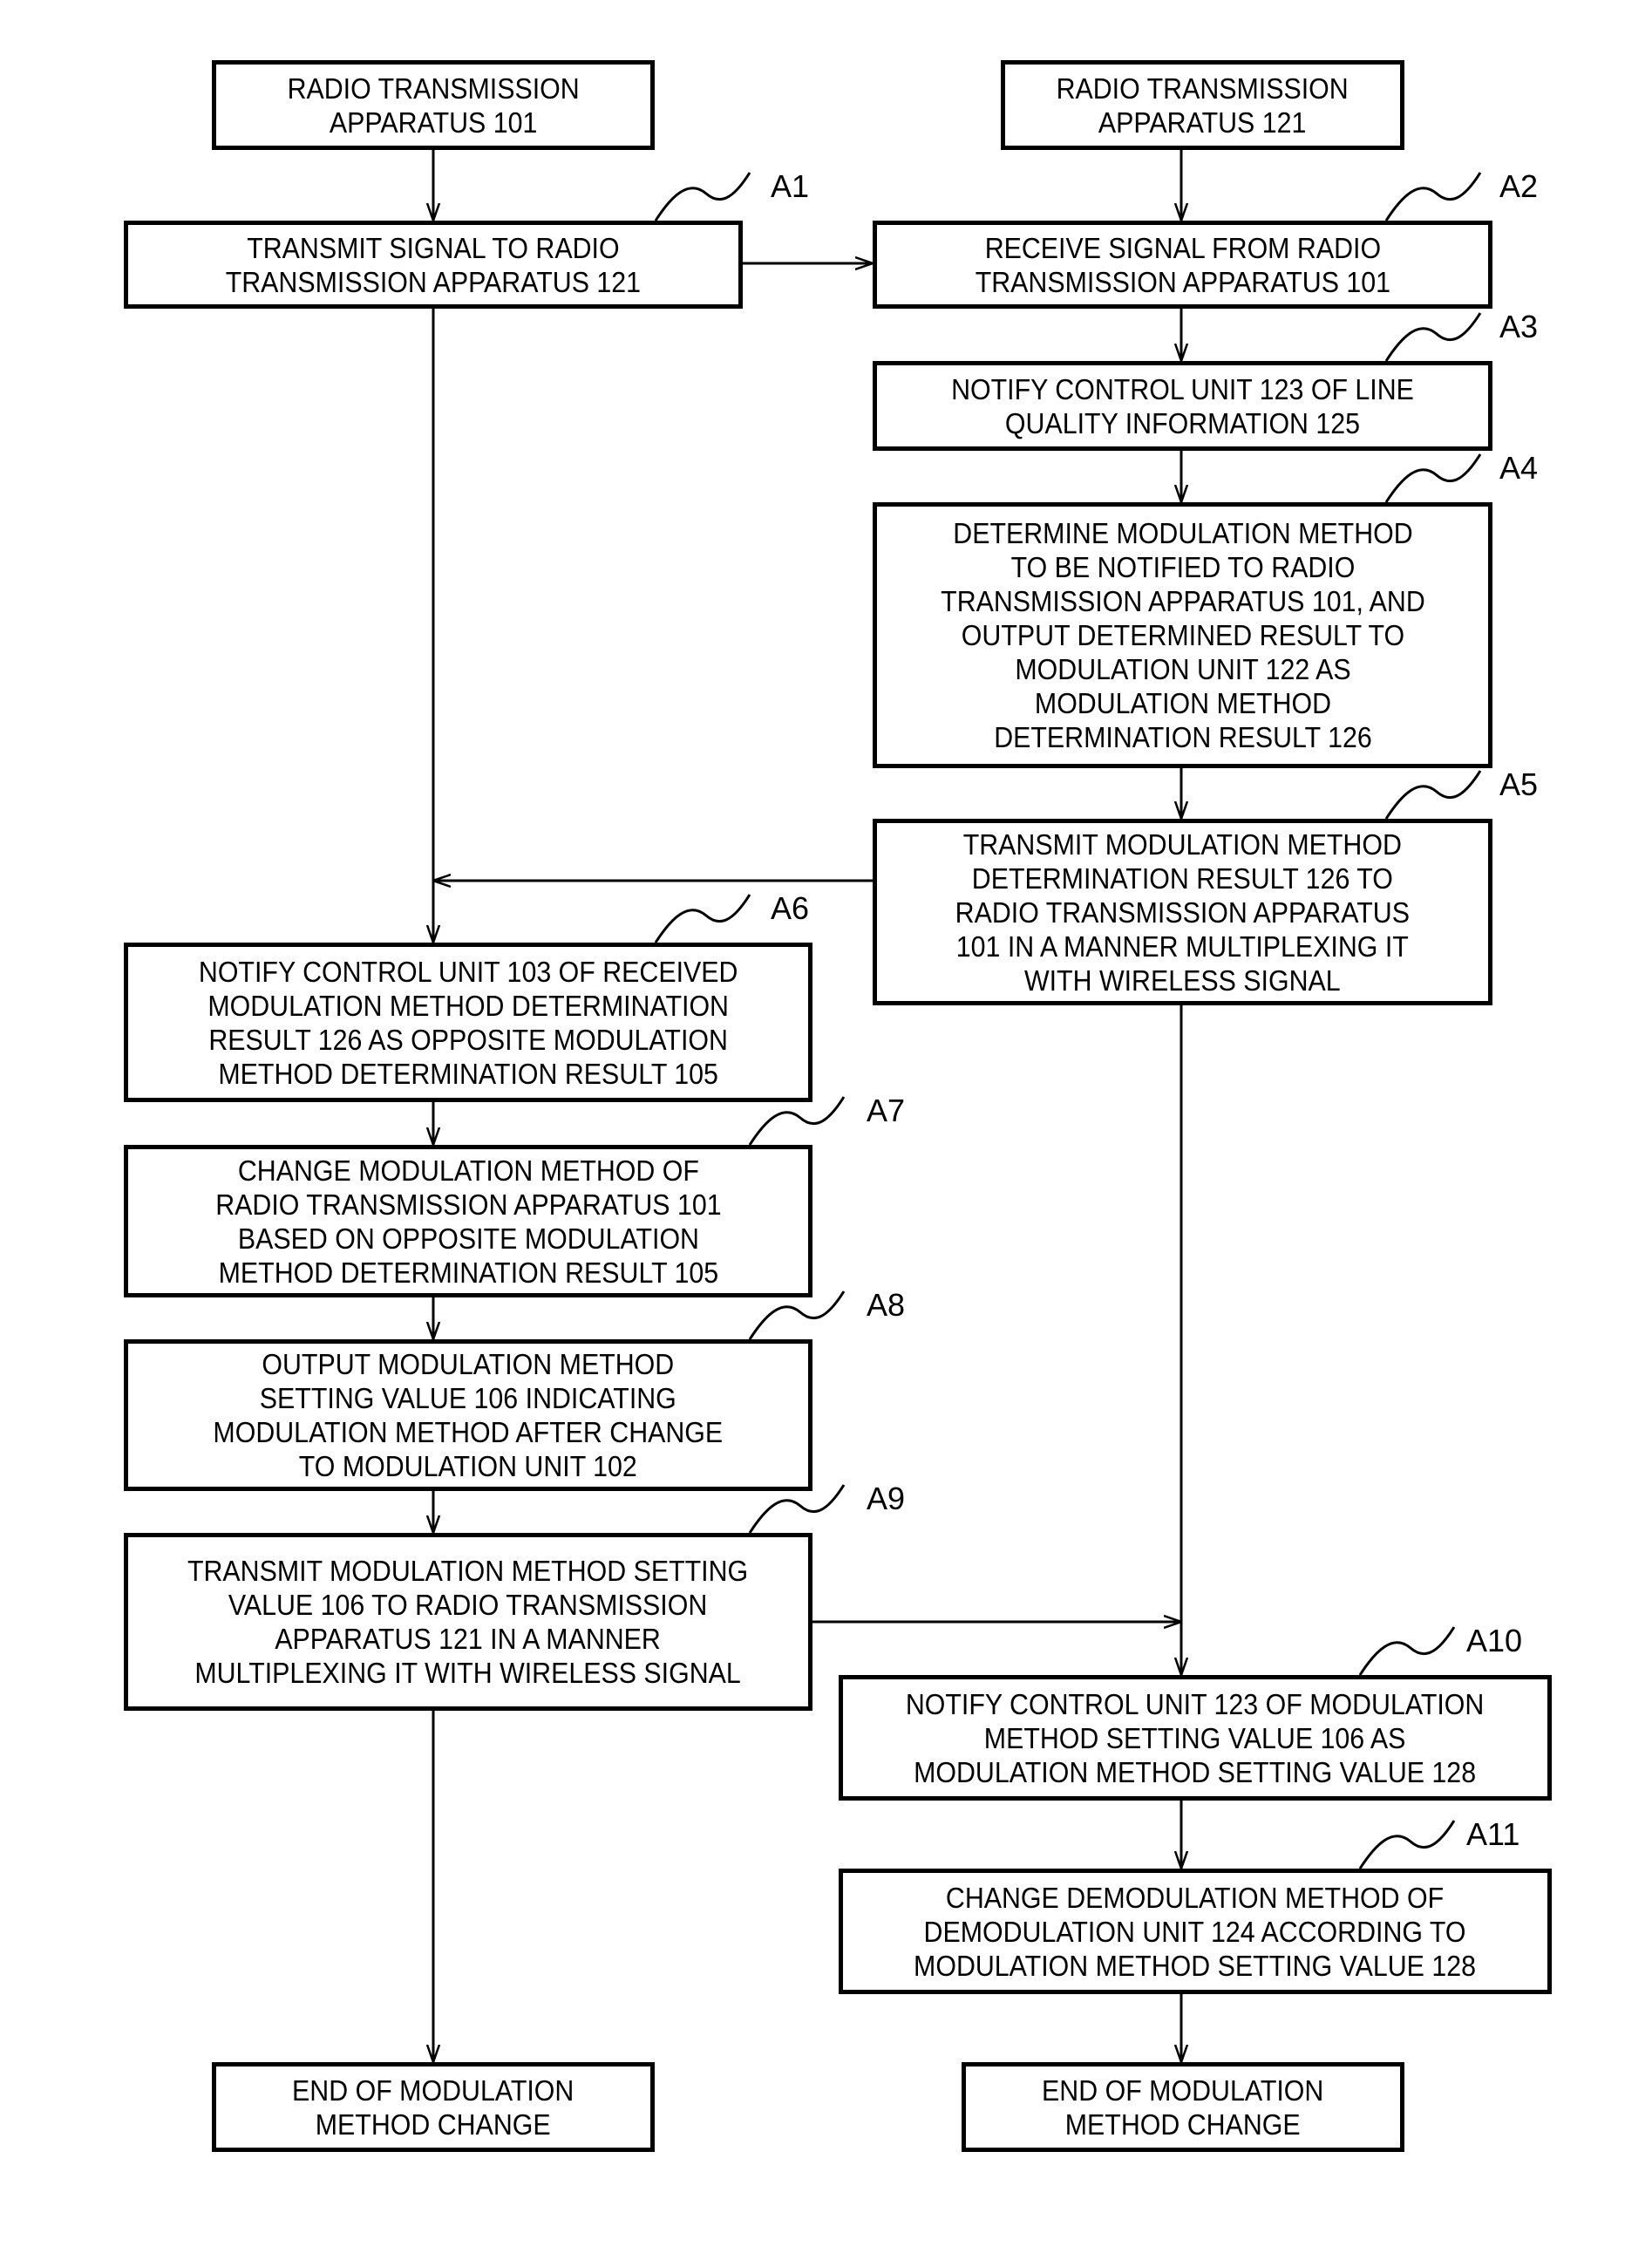 This screenshot has height=2247, width=1652. I want to click on start-box-apparatus-101-text: RADIO TRANSMISSION APPARATUS 101, so click(433, 105).